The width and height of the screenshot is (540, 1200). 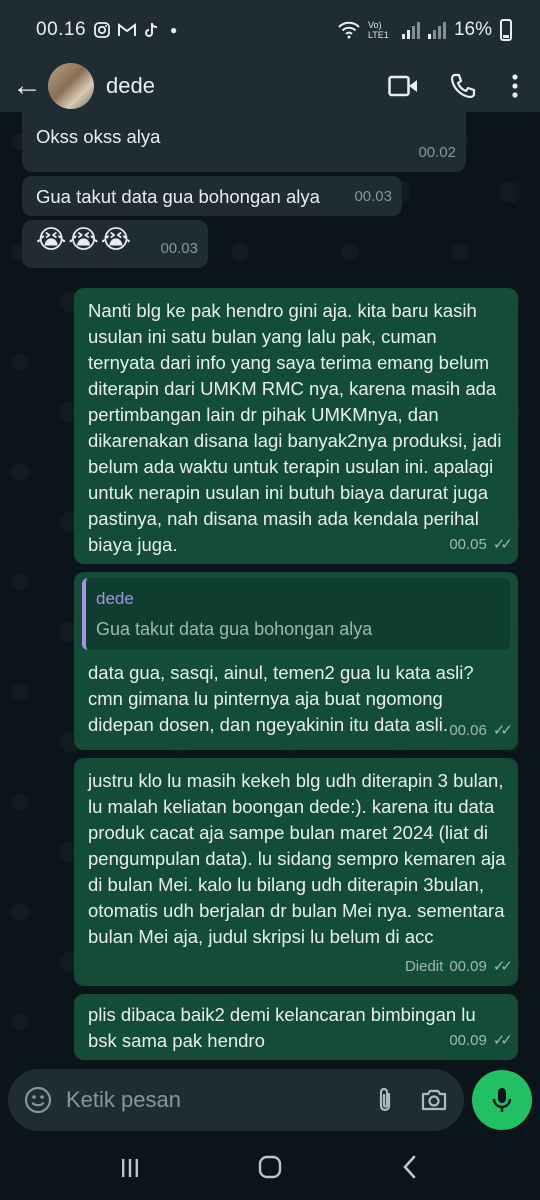 What do you see at coordinates (270, 86) in the screenshot?
I see `chat-header: ← dede` at bounding box center [270, 86].